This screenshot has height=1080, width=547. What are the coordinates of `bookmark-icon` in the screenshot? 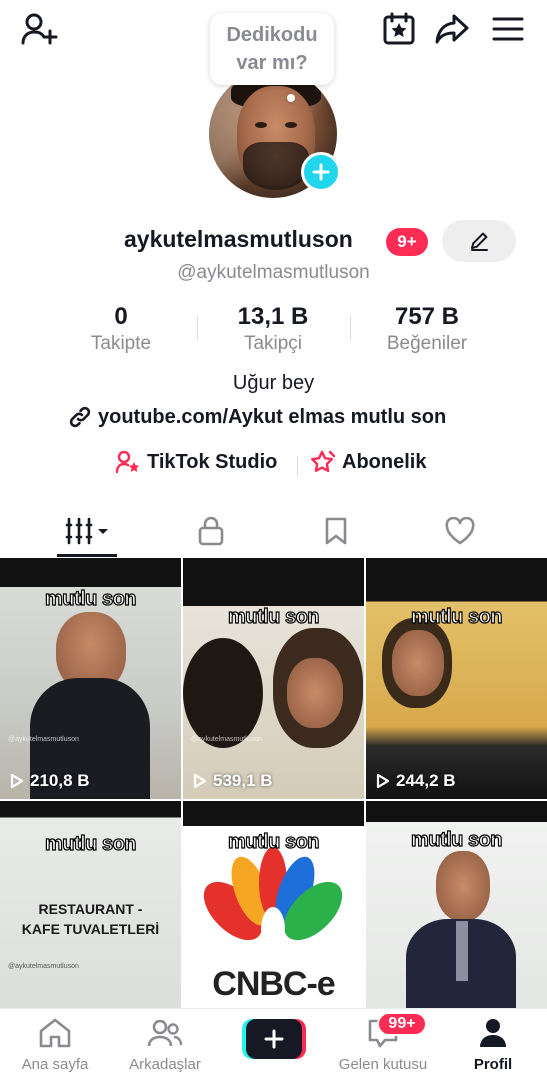 It's located at (336, 531).